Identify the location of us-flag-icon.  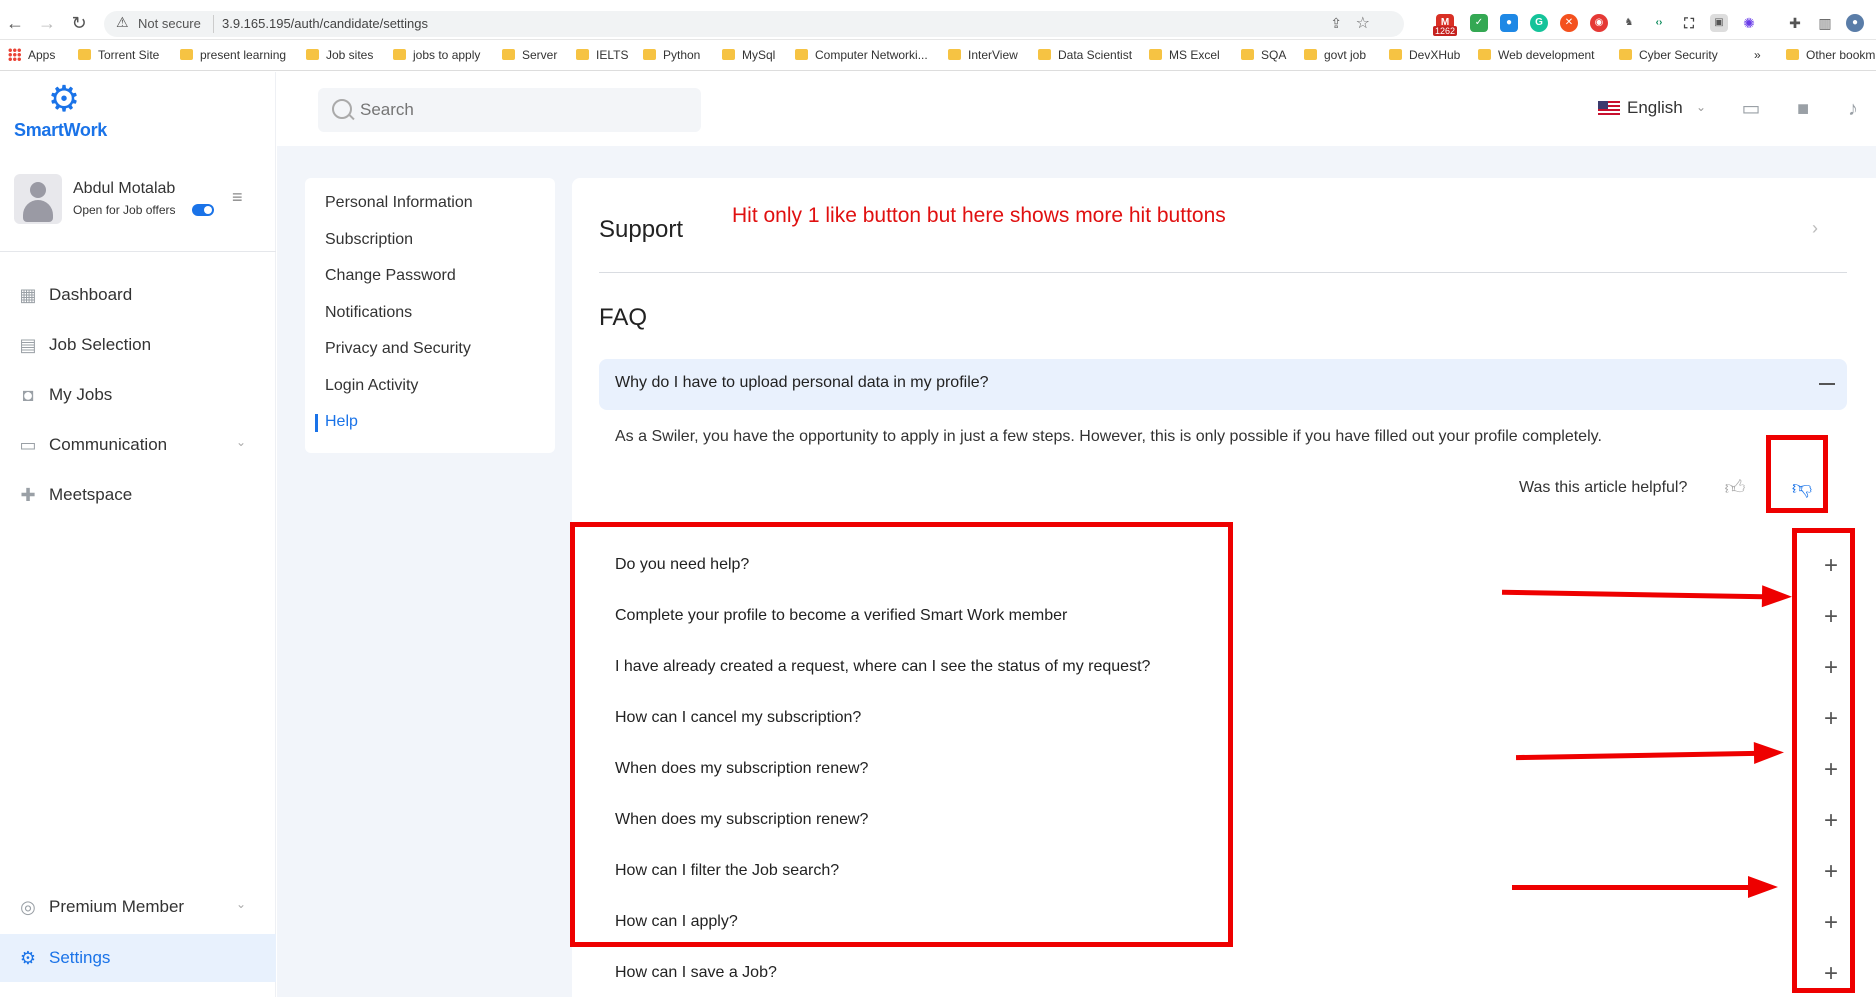
(1609, 108).